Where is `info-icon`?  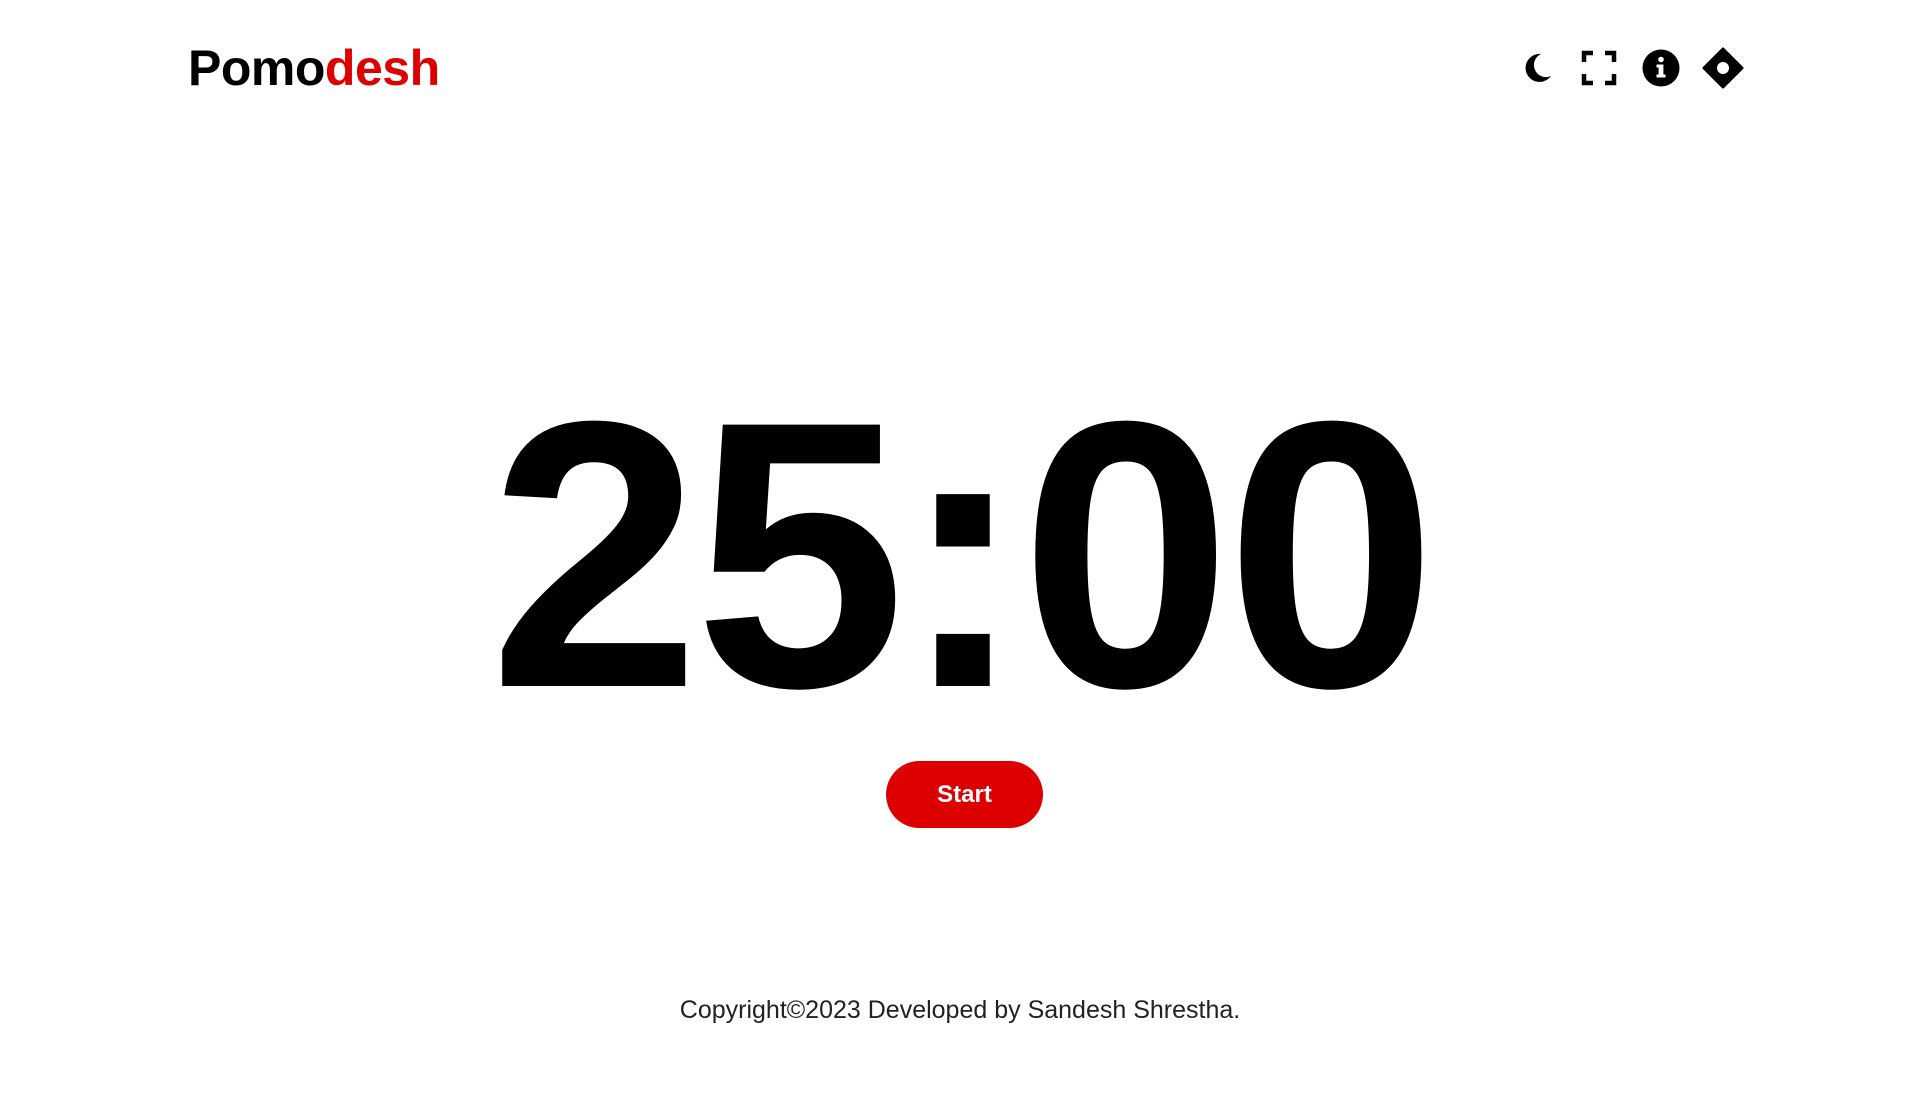
info-icon is located at coordinates (1661, 68).